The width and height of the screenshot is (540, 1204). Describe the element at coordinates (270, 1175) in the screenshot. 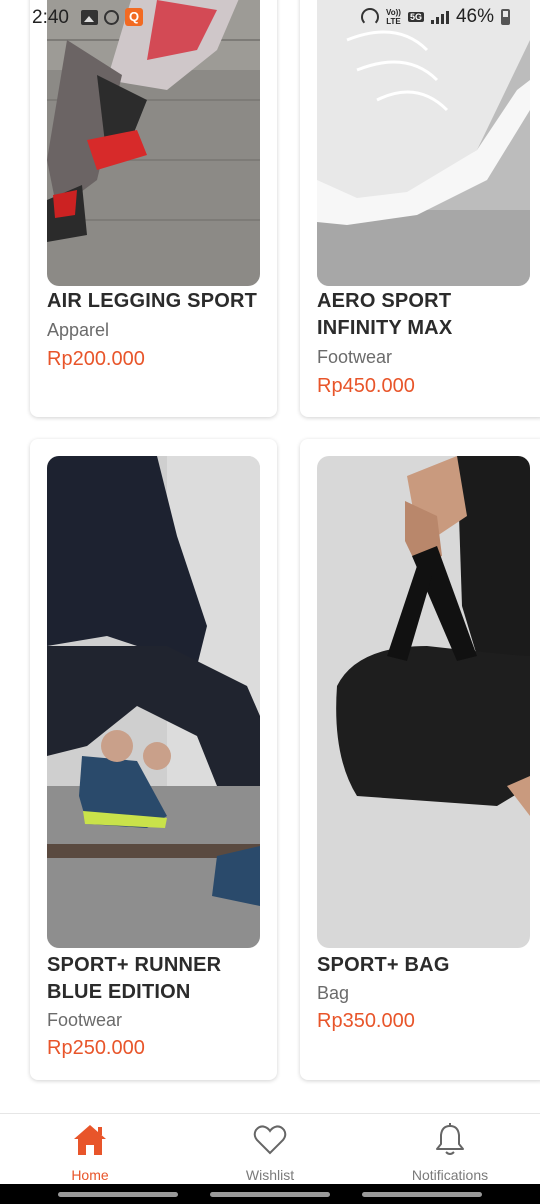

I see `nav-wishlist-label: Wishlist` at that location.